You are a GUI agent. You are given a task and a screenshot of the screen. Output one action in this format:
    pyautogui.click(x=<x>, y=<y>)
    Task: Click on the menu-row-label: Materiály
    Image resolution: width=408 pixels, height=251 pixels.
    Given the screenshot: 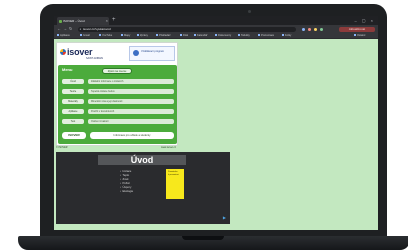 What is the action you would take?
    pyautogui.click(x=73, y=101)
    